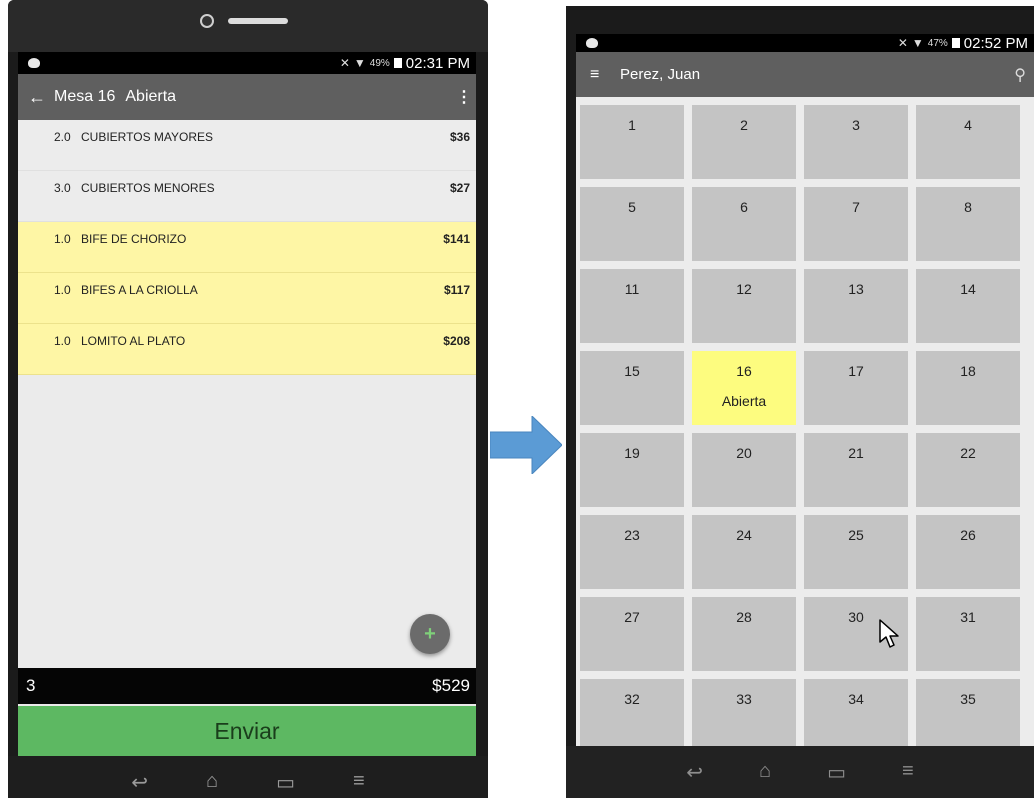  I want to click on order-row: 1.0 BIFES A LA CRIOLLA $117, so click(247, 298).